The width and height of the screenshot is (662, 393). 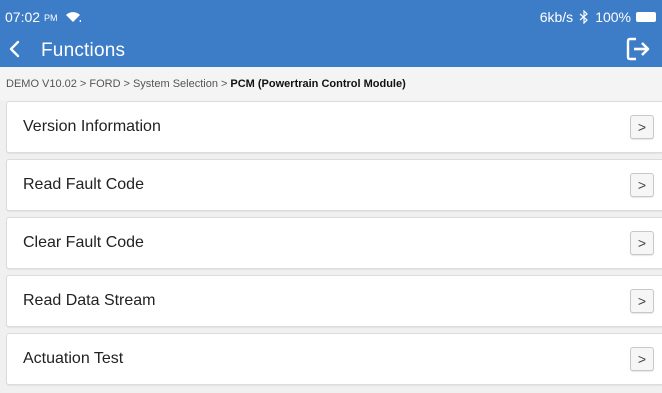 What do you see at coordinates (334, 301) in the screenshot?
I see `function-item-read-data-stream: Read Data Stream >` at bounding box center [334, 301].